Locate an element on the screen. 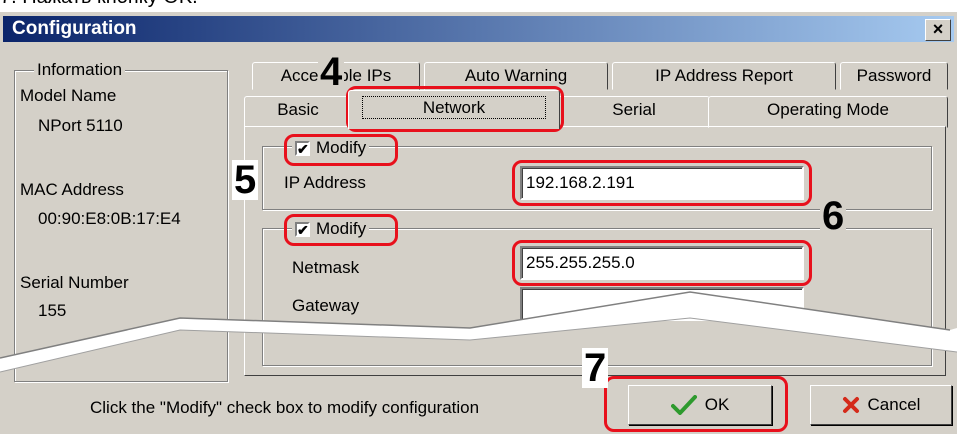  annotation-number-5: 5 is located at coordinates (245, 180).